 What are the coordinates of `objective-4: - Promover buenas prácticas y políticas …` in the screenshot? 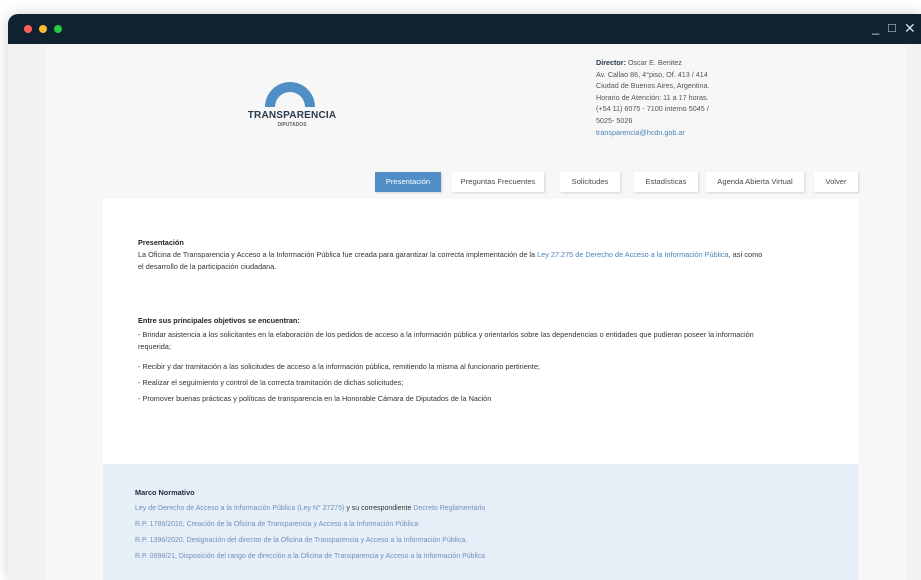 It's located at (315, 398).